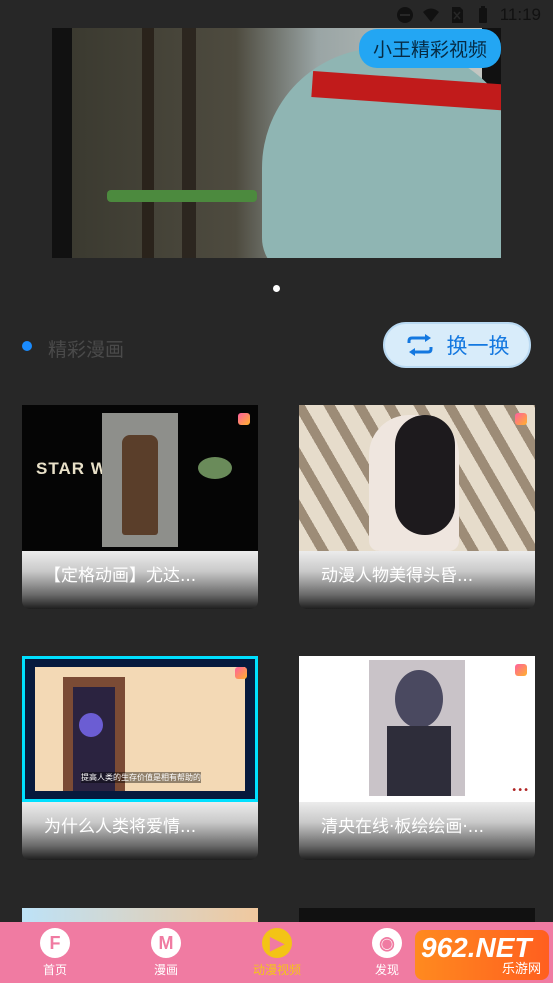 Image resolution: width=553 pixels, height=983 pixels. What do you see at coordinates (55, 943) in the screenshot?
I see `home-icon: F` at bounding box center [55, 943].